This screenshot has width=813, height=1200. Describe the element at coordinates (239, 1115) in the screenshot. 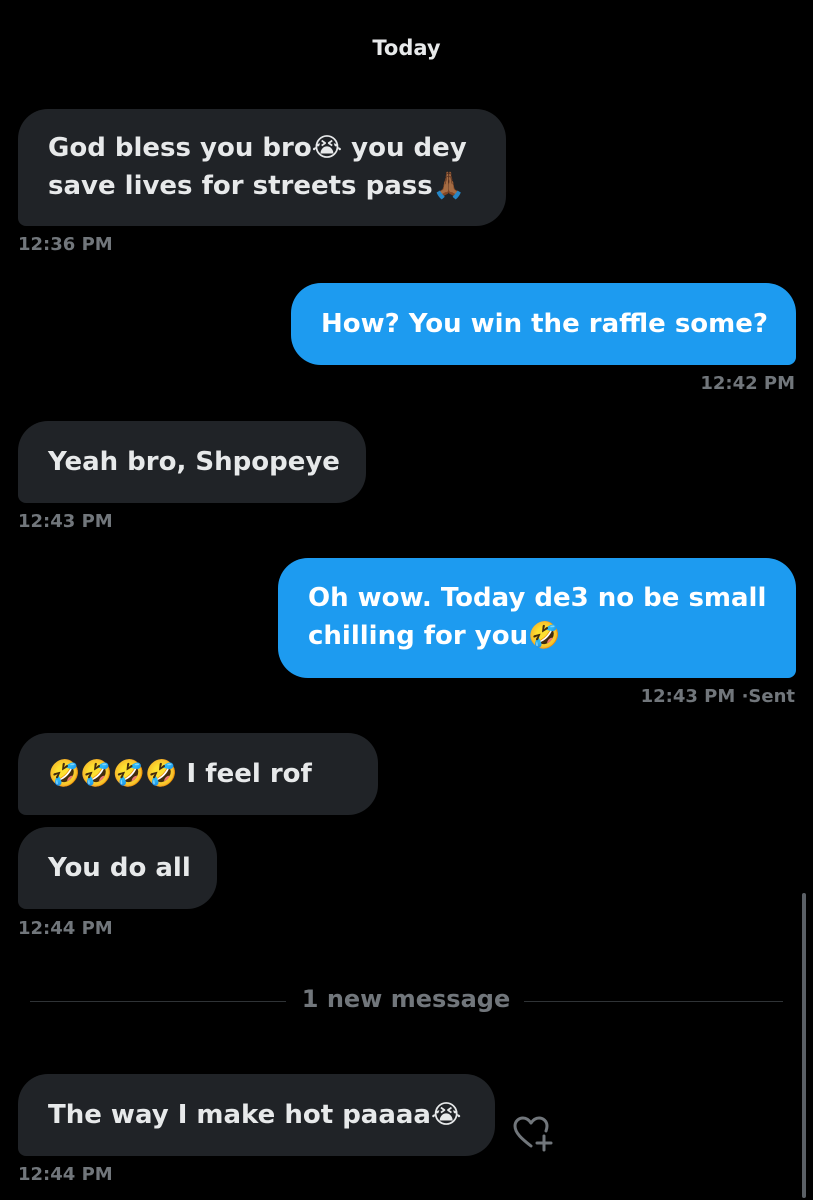

I see `message-text: The way I make hot paaaa` at that location.